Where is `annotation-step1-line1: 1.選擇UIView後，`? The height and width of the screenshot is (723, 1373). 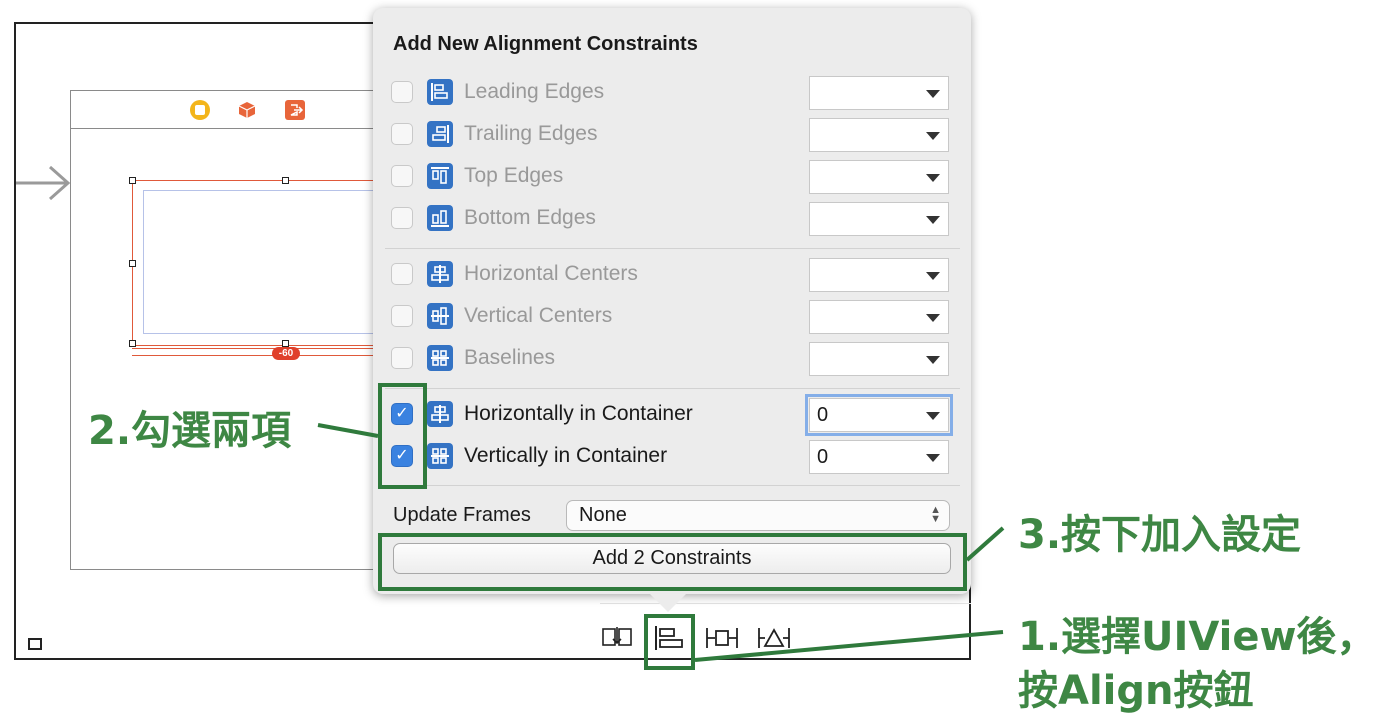
annotation-step1-line1: 1.選擇UIView後， is located at coordinates (1195, 637).